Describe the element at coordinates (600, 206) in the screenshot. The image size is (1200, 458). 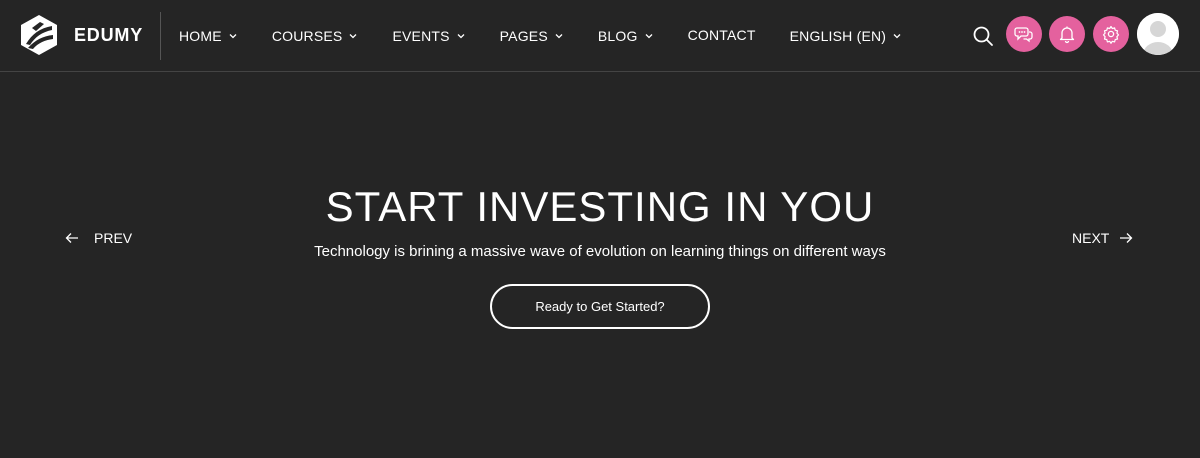
I see `hero-title: START INVESTING IN YOU` at that location.